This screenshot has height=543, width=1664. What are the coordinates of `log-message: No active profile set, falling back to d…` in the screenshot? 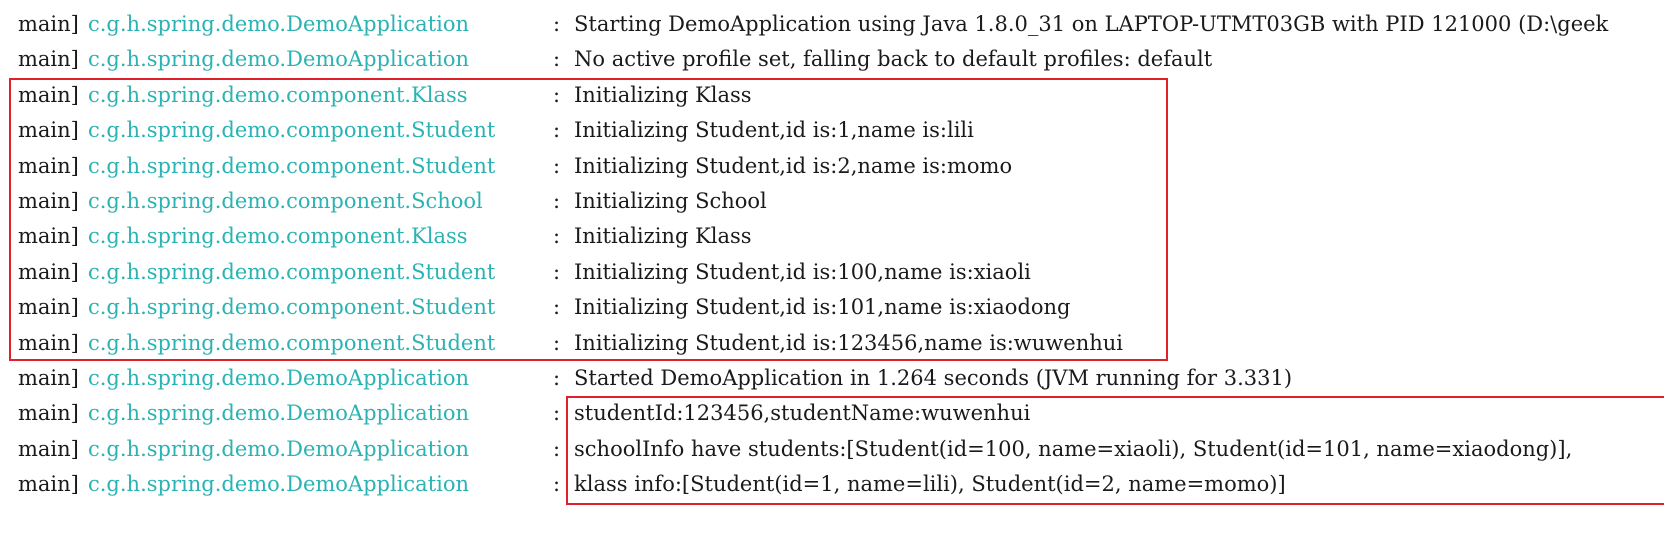 It's located at (893, 59).